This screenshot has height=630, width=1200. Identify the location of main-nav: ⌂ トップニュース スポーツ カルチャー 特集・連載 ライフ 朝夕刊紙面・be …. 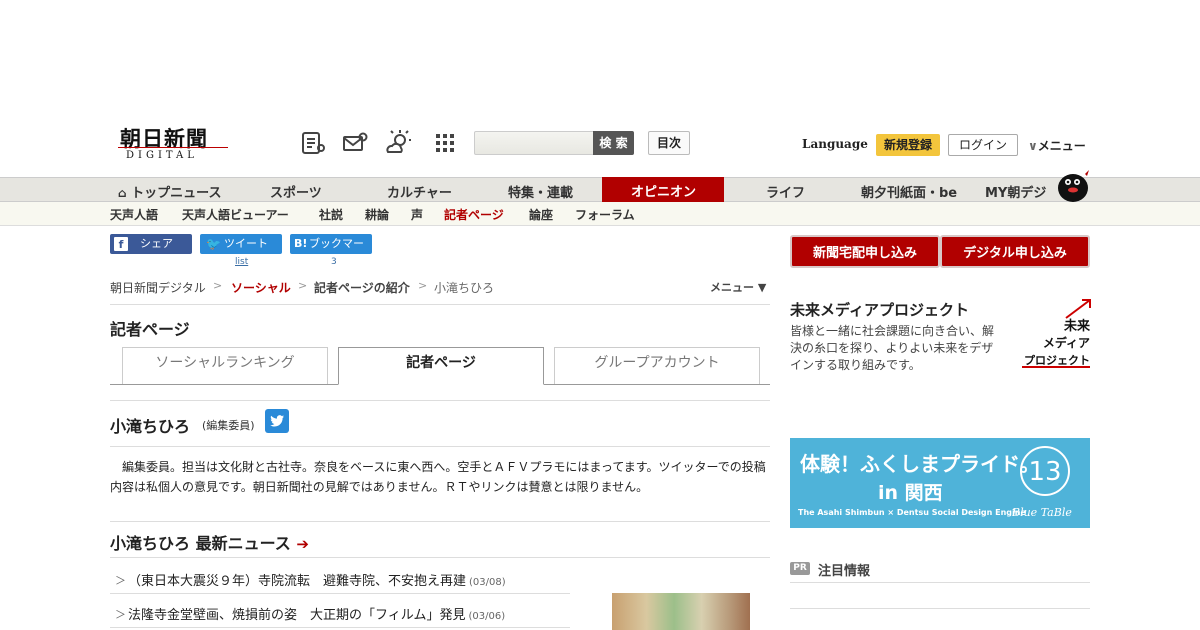
(600, 189).